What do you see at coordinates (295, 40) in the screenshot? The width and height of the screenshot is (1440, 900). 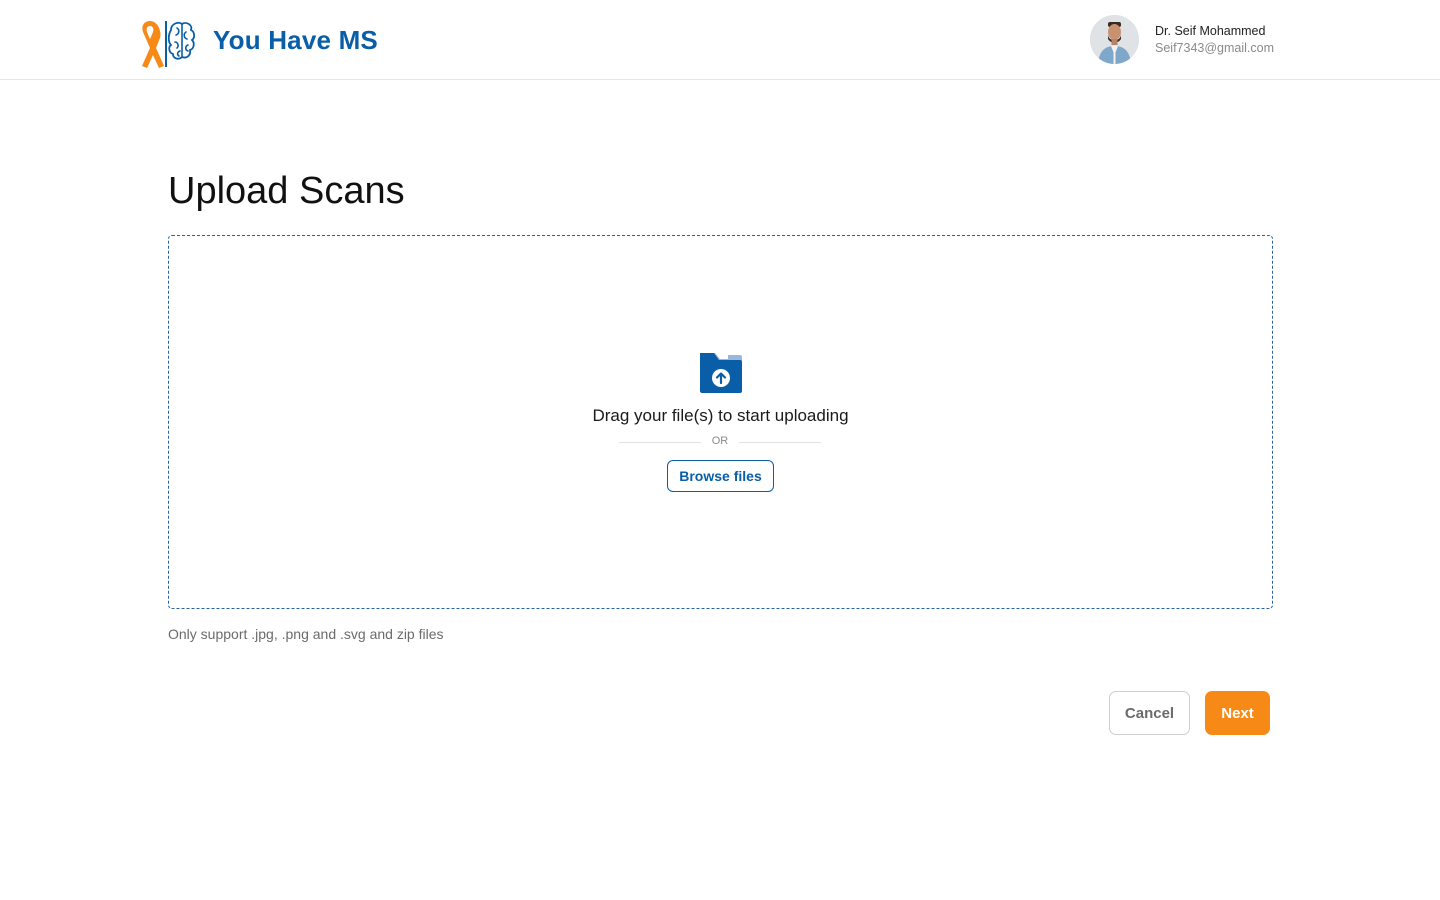 I see `brand-name: You Have MS` at bounding box center [295, 40].